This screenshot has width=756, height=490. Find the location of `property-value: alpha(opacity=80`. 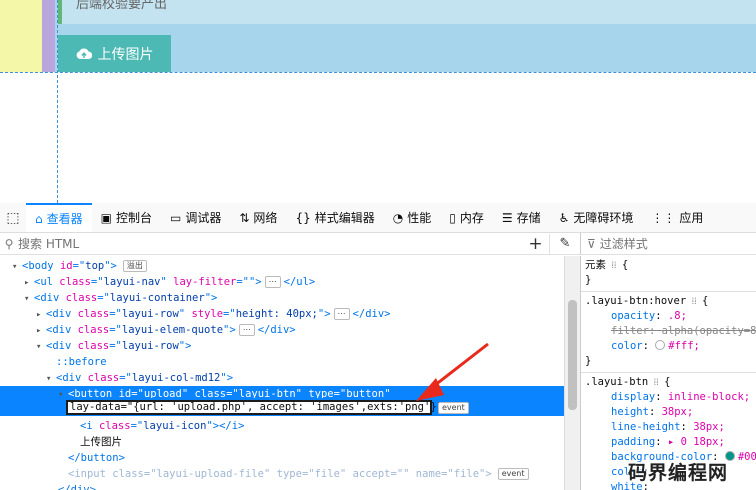

property-value: alpha(opacity=80 is located at coordinates (709, 331).